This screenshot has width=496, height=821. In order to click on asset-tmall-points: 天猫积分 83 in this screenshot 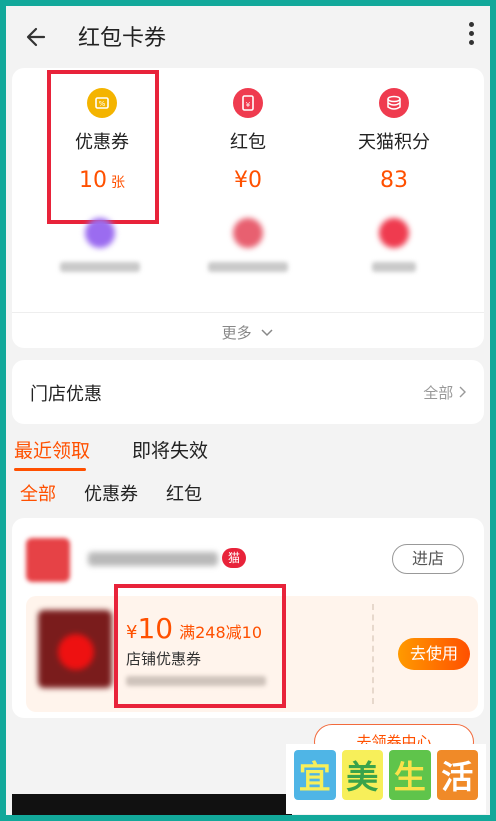, I will do `click(394, 140)`.